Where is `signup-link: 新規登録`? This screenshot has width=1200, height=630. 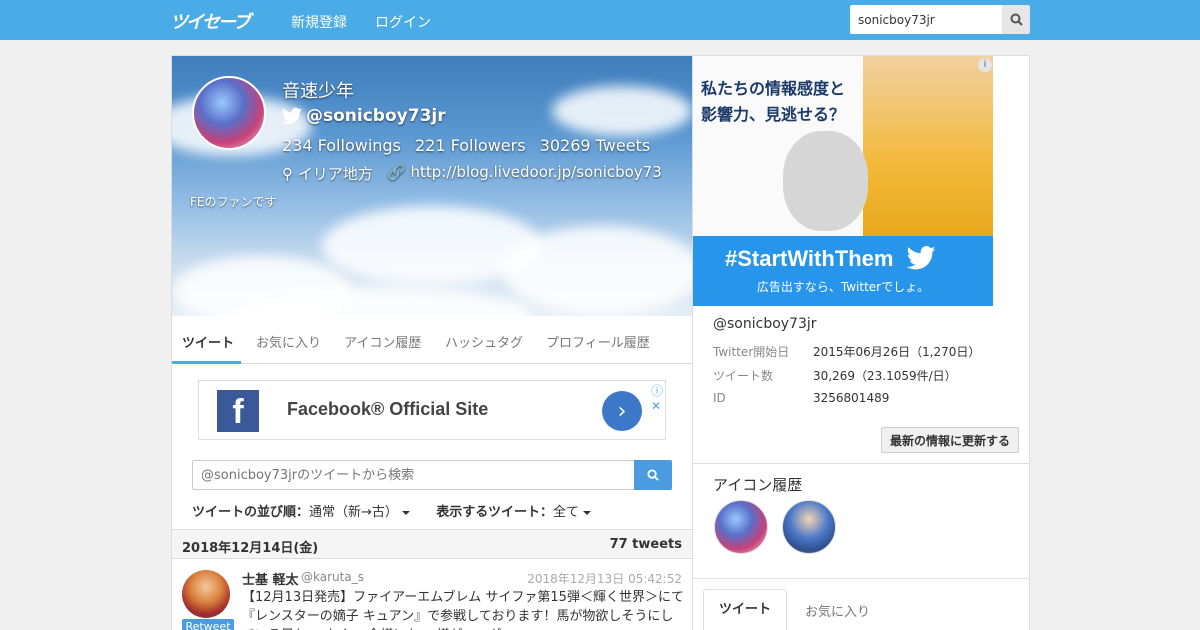 signup-link: 新規登録 is located at coordinates (319, 22).